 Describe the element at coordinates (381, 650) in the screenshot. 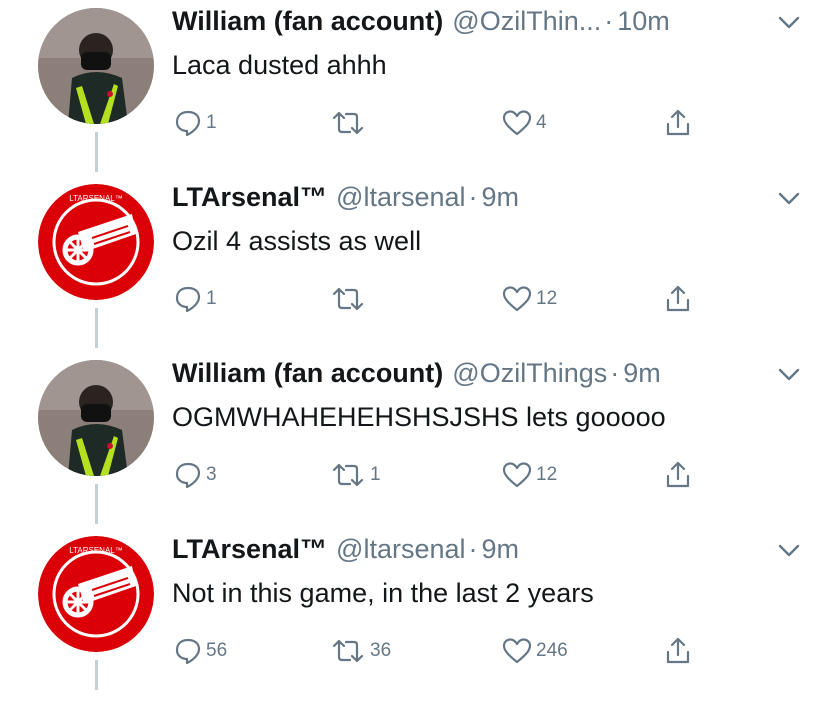

I see `retweet-count: 36` at that location.